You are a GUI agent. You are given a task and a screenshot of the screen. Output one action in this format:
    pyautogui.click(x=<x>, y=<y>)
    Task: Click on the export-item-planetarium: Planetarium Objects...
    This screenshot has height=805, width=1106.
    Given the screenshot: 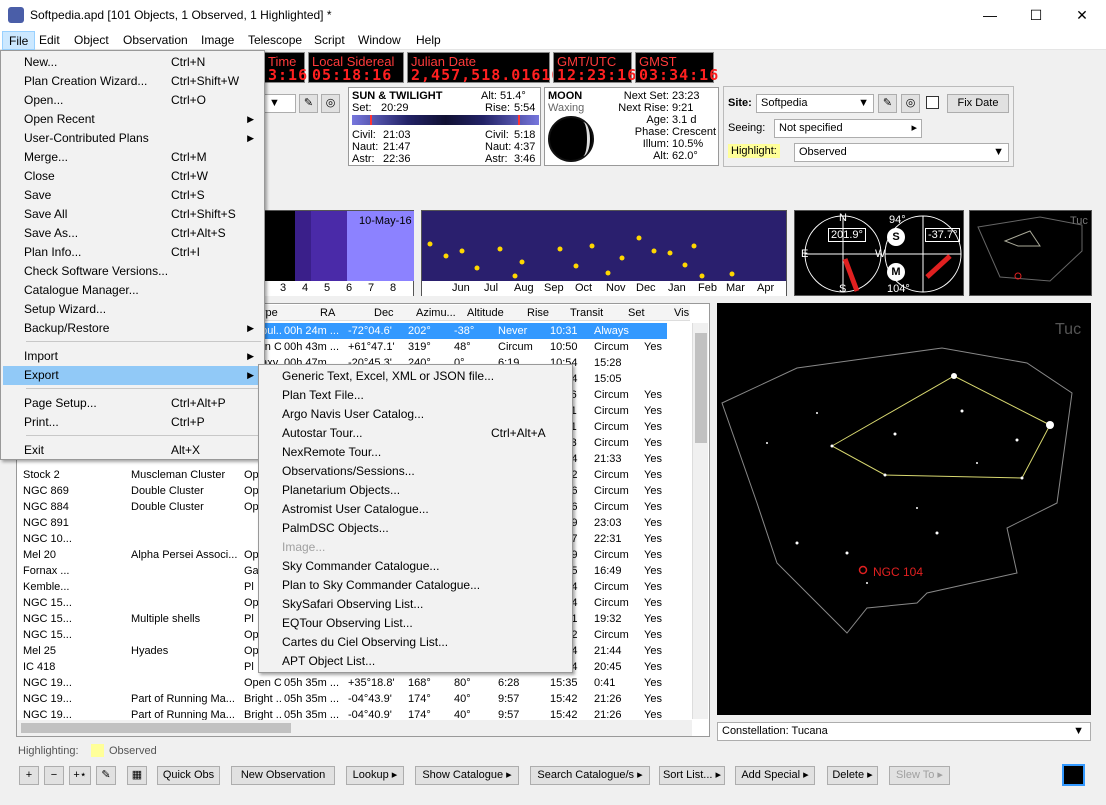 What is the action you would take?
    pyautogui.click(x=415, y=490)
    